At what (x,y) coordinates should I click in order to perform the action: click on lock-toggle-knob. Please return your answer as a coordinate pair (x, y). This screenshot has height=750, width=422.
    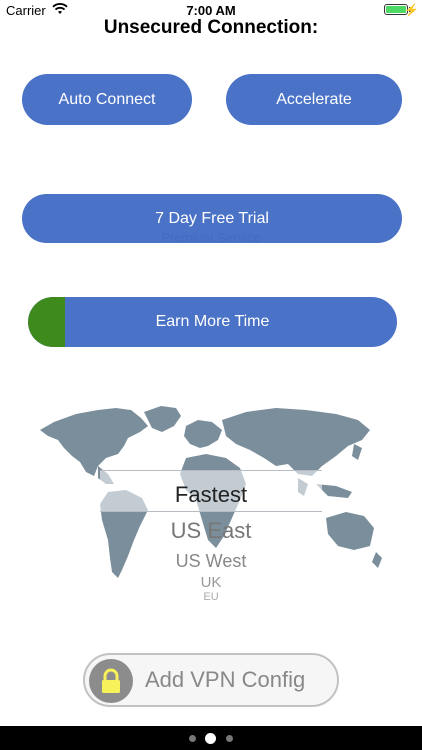
    Looking at the image, I should click on (111, 681).